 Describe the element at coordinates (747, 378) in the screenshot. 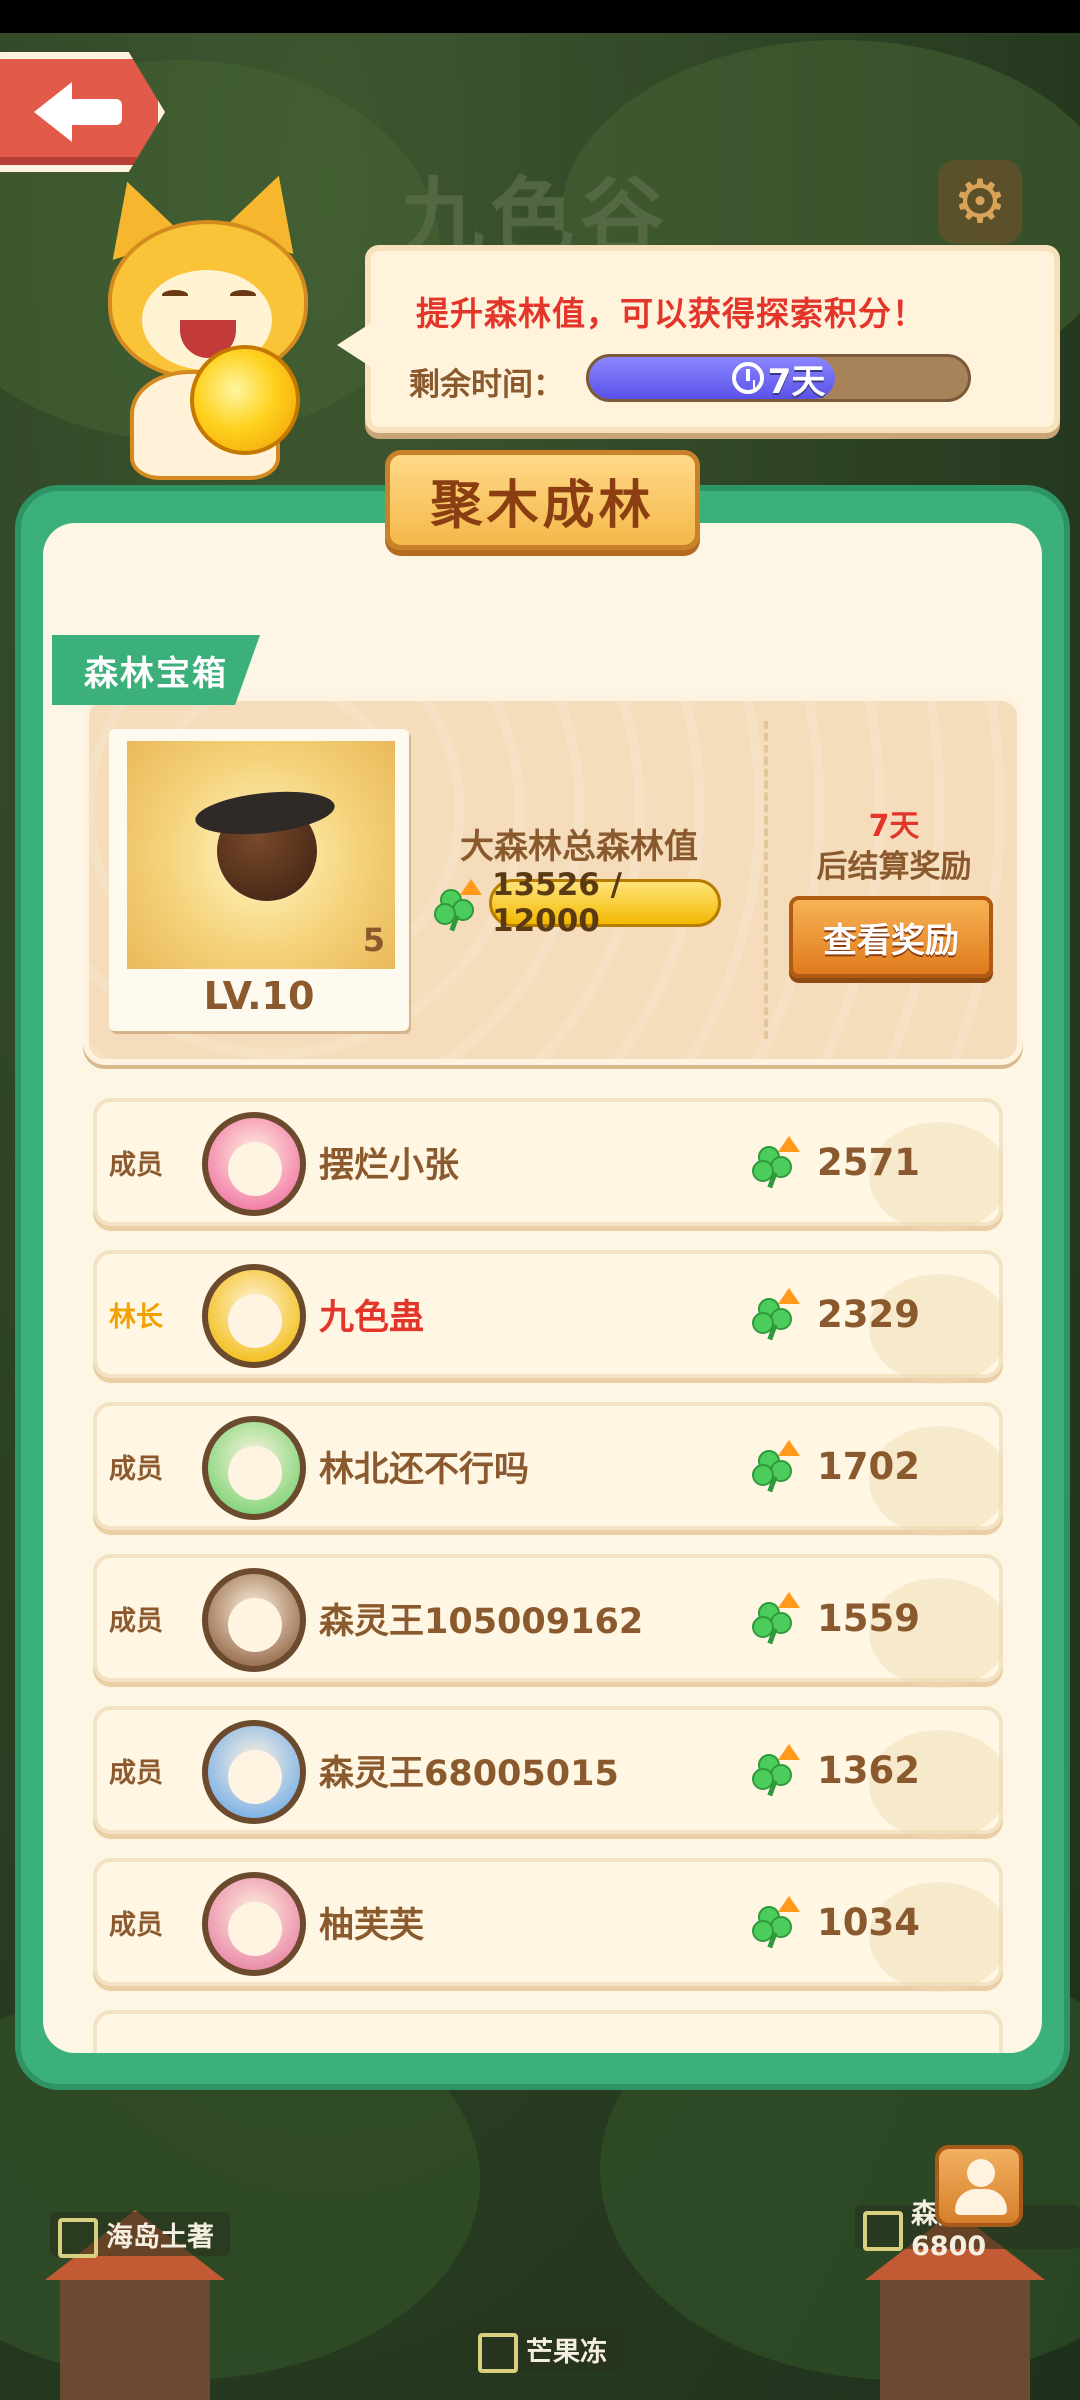

I see `clock-icon` at that location.